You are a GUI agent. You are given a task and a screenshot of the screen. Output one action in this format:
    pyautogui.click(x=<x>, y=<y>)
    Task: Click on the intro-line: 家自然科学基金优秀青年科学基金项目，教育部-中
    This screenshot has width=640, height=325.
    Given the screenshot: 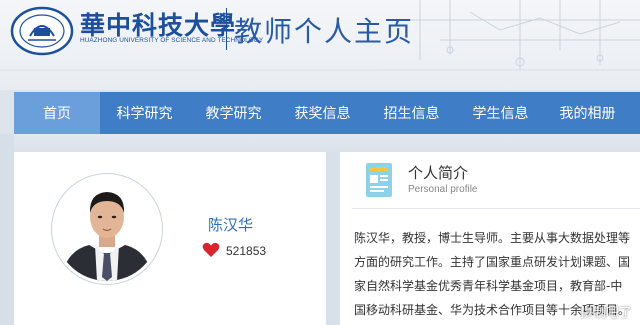 What is the action you would take?
    pyautogui.click(x=488, y=286)
    